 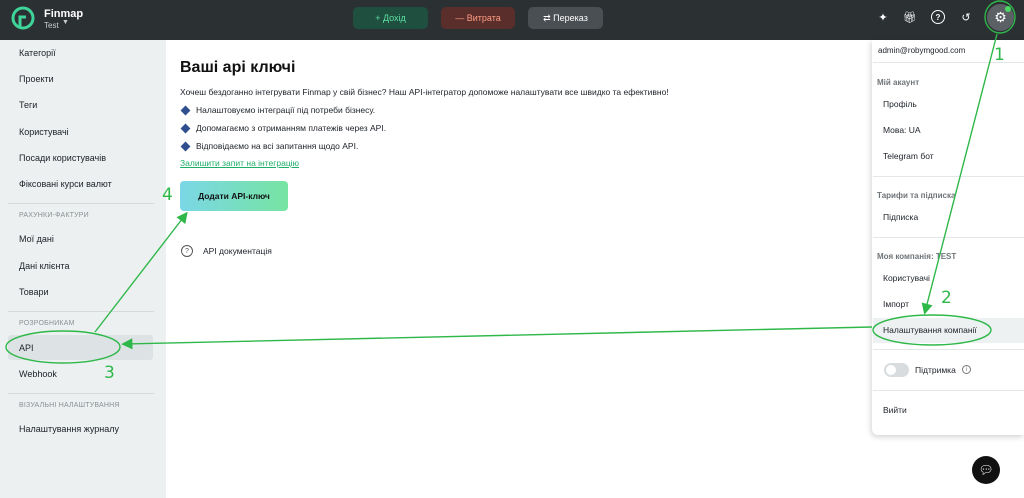 What do you see at coordinates (900, 217) in the screenshot?
I see `menu-item-subscription: Підписка` at bounding box center [900, 217].